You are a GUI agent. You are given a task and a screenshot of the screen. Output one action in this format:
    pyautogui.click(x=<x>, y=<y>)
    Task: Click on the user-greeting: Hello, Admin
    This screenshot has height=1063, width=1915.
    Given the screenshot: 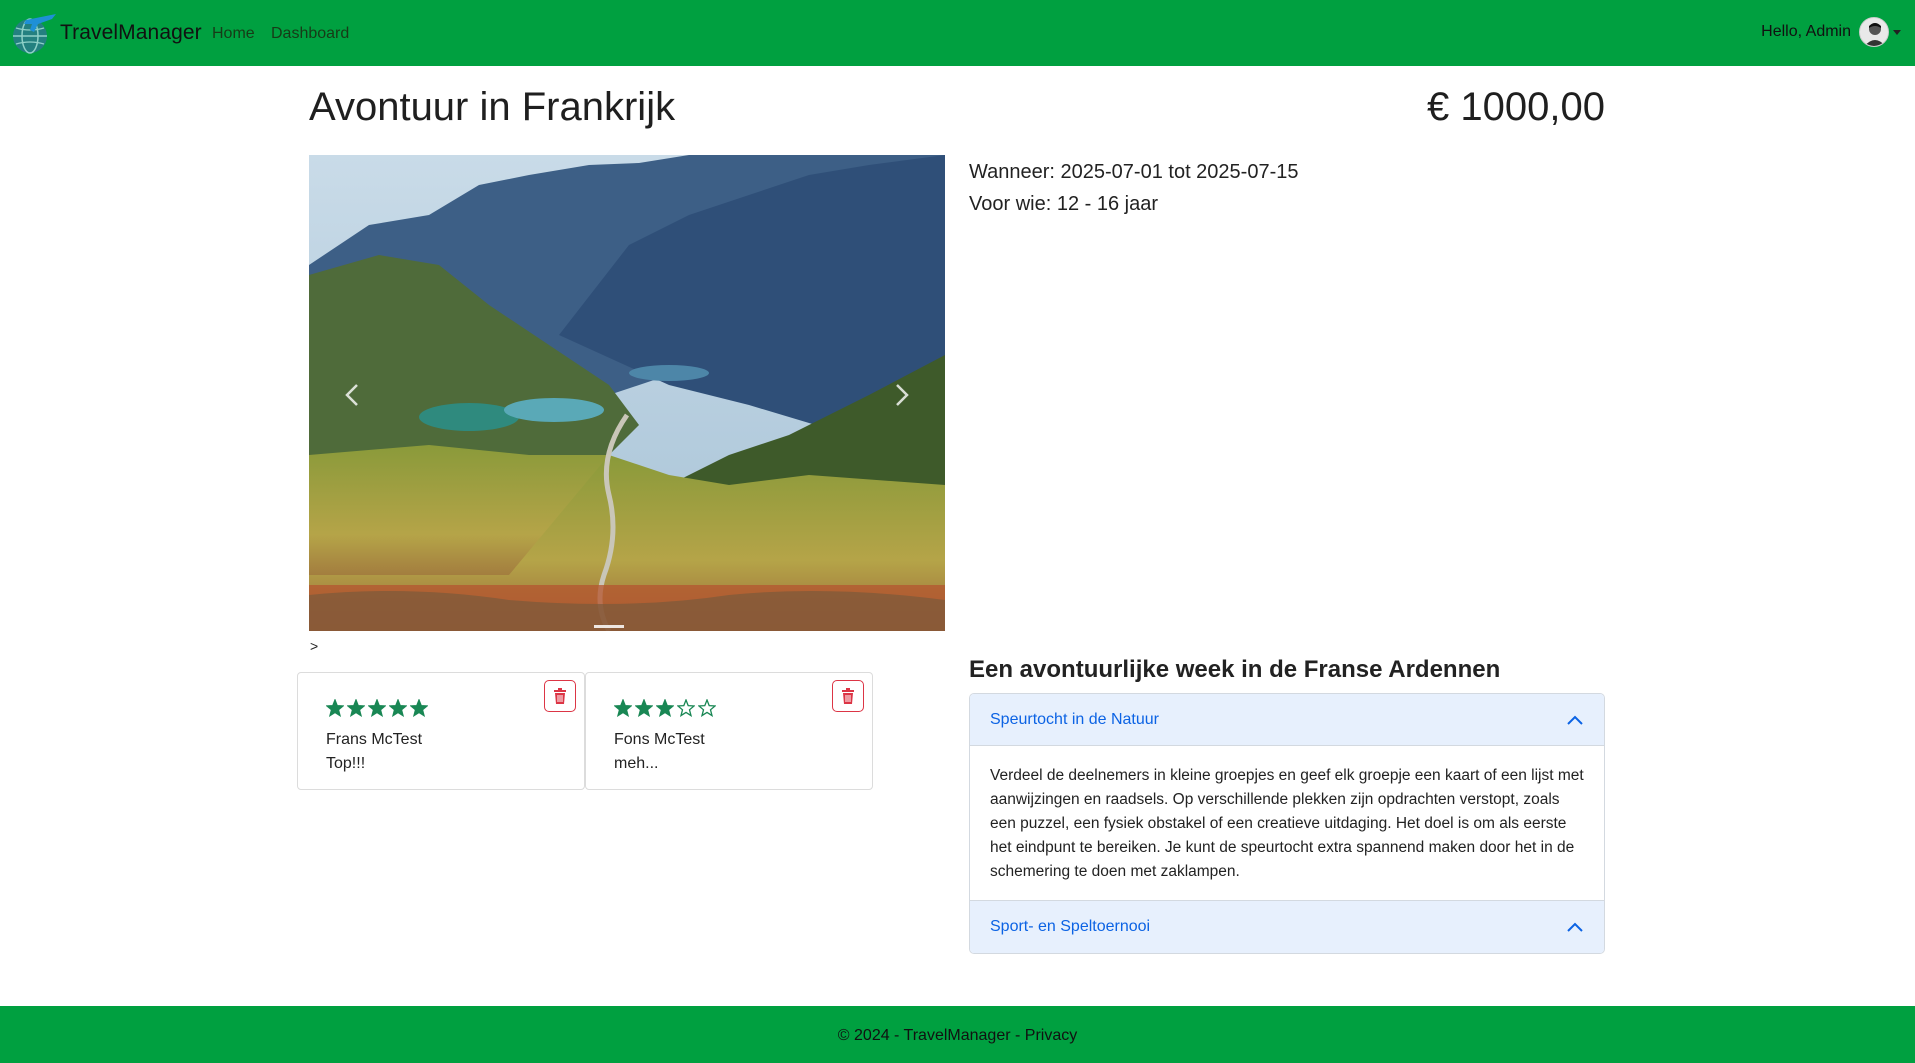 What is the action you would take?
    pyautogui.click(x=1806, y=31)
    